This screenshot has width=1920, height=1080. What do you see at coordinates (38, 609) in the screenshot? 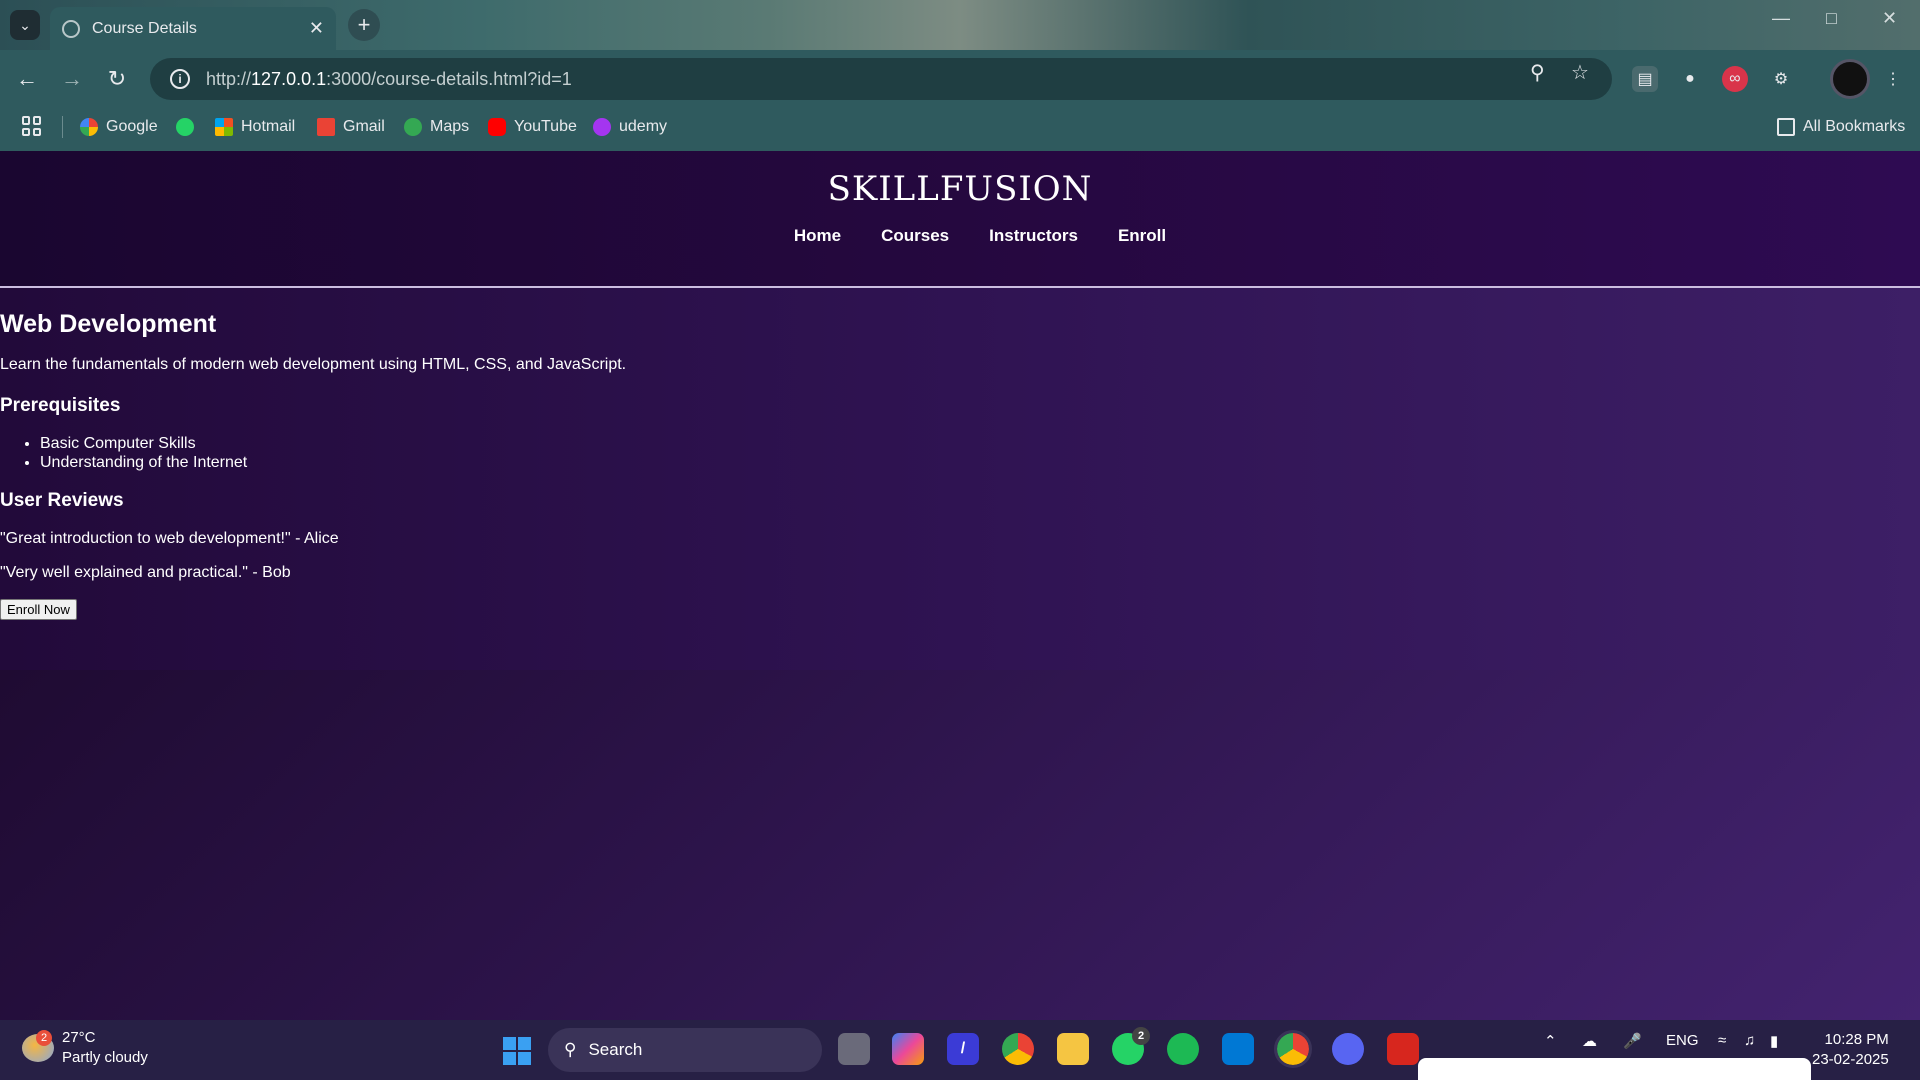
I see `enroll-now-button: Enroll Now` at bounding box center [38, 609].